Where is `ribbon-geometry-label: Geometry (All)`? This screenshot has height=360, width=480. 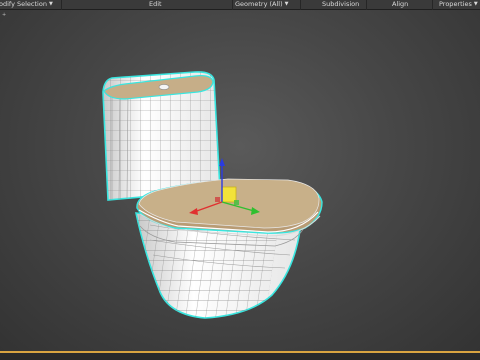
ribbon-geometry-label: Geometry (All) is located at coordinates (259, 4).